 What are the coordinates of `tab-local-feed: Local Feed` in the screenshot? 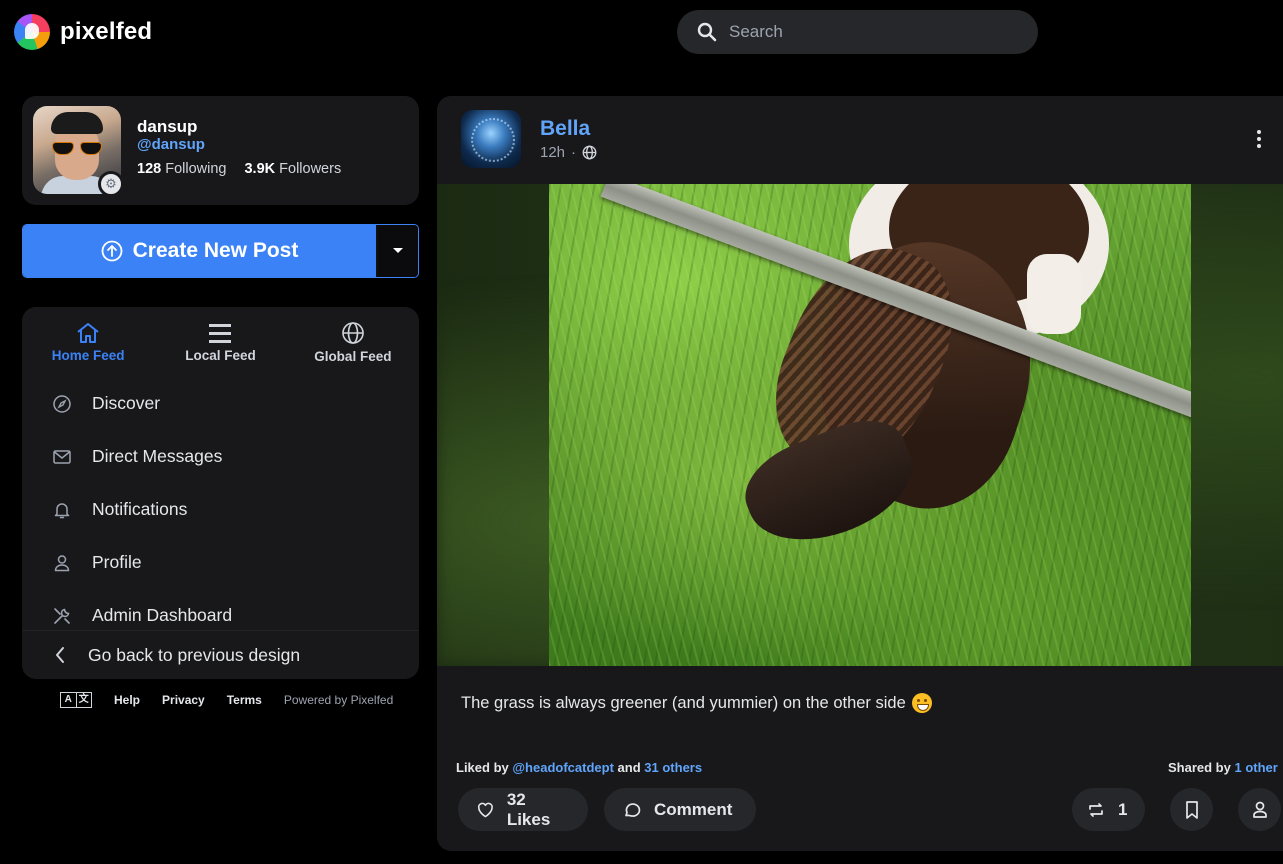 It's located at (220, 342).